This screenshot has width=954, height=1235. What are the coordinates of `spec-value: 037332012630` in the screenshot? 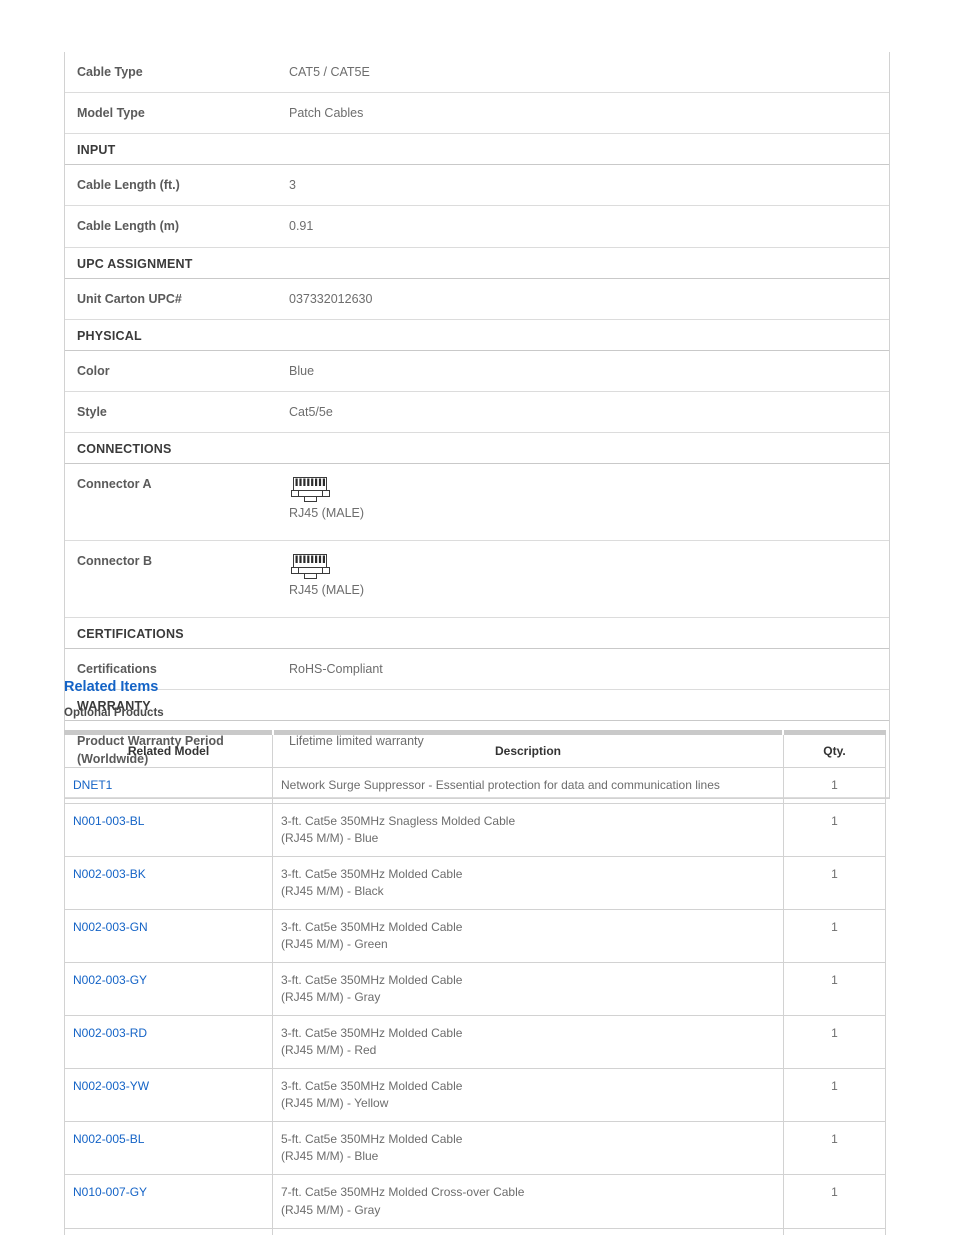 It's located at (584, 299).